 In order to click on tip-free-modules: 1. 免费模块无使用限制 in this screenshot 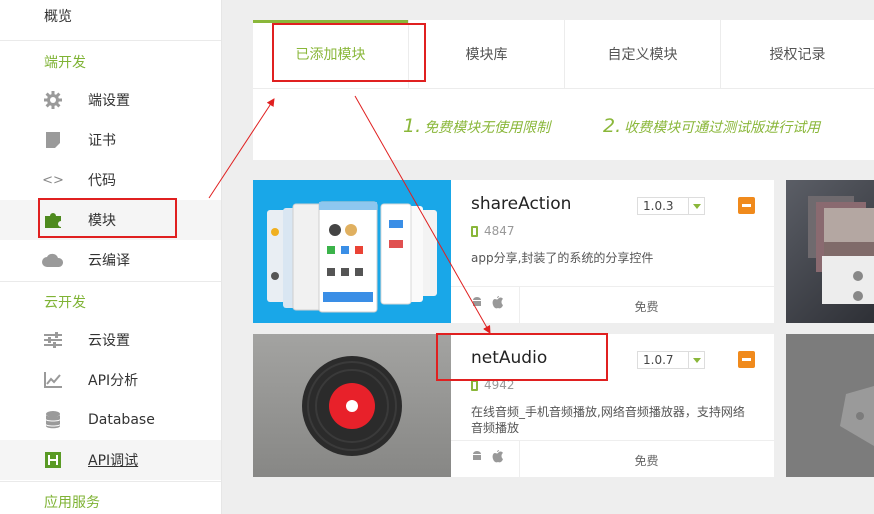, I will do `click(477, 126)`.